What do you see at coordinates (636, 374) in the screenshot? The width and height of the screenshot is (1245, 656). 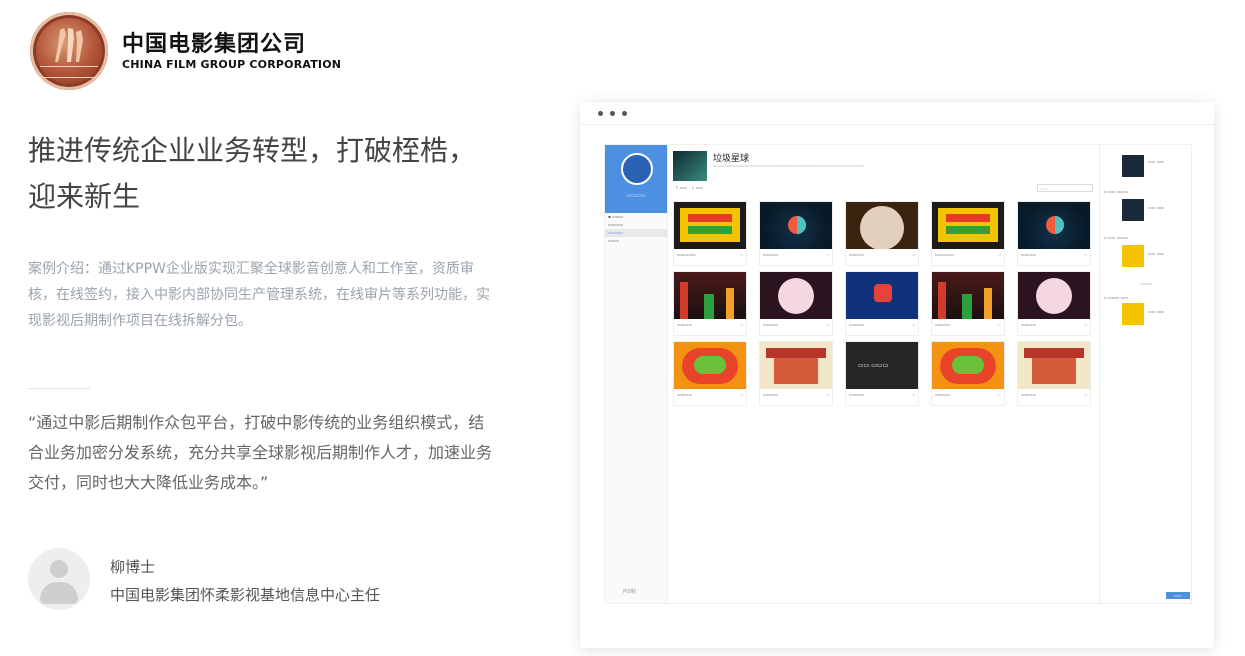 I see `app-sidebar: ▭▭▭▭ ▪ ▭▭▭ ▭▭▭▭ ▭▭▭▭ ▭▭▭ PIS制` at bounding box center [636, 374].